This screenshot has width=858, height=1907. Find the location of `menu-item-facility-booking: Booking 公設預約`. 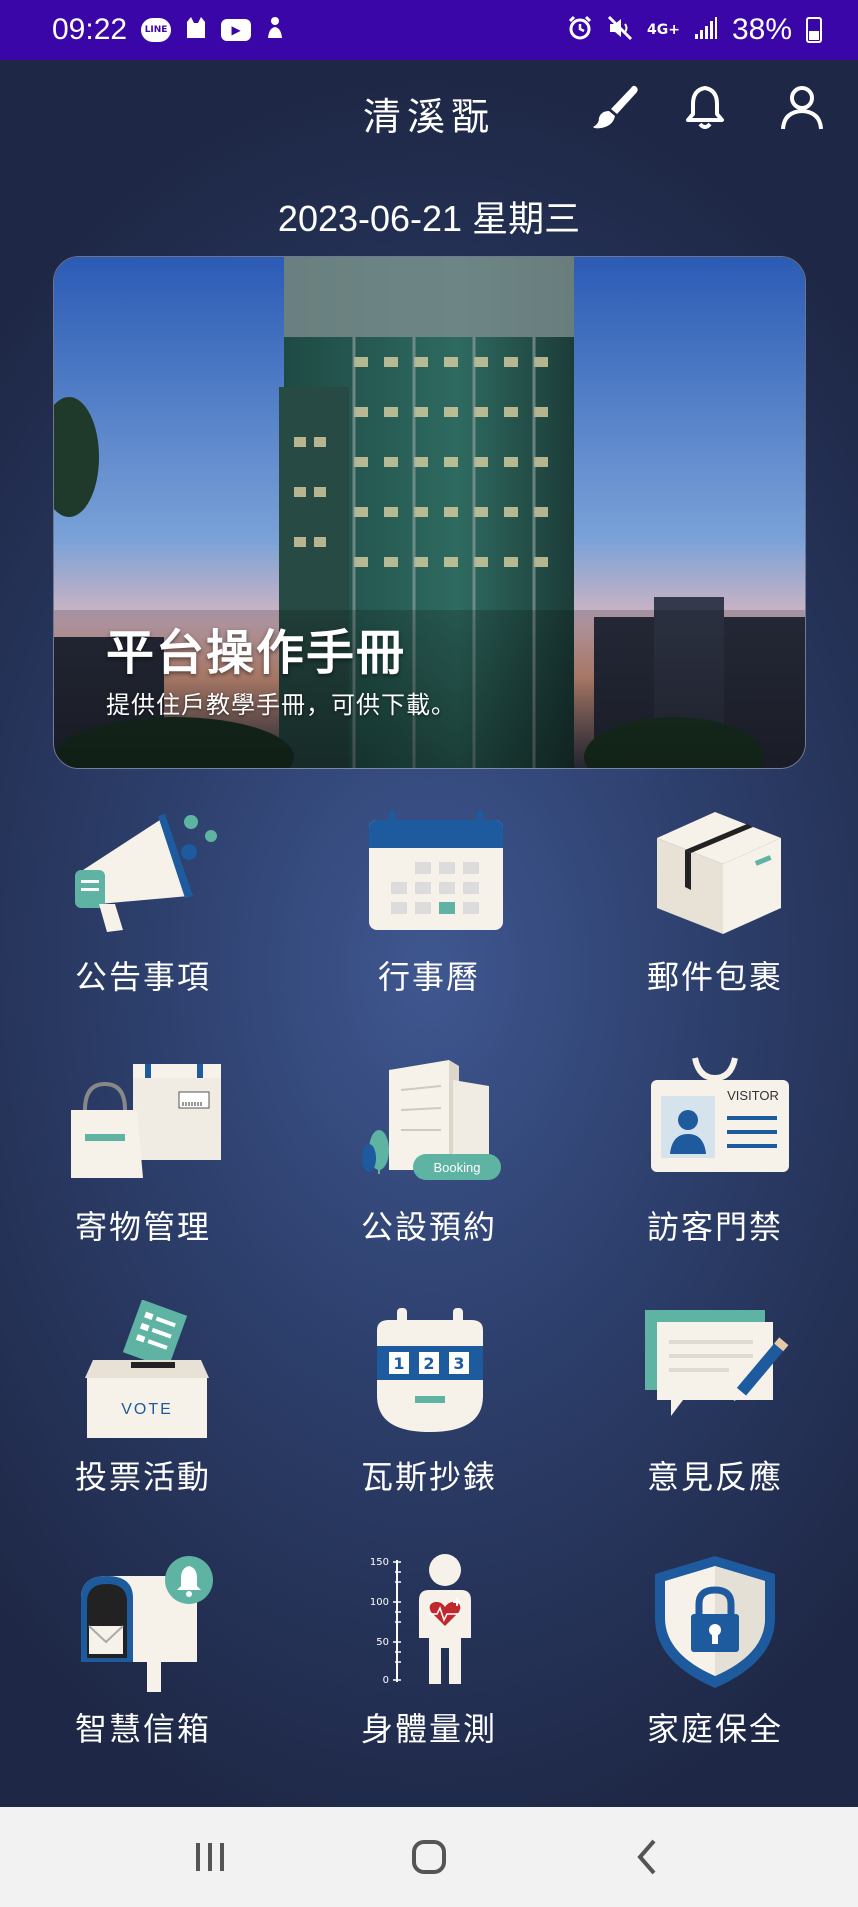

menu-item-facility-booking: Booking 公設預約 is located at coordinates (429, 1165).